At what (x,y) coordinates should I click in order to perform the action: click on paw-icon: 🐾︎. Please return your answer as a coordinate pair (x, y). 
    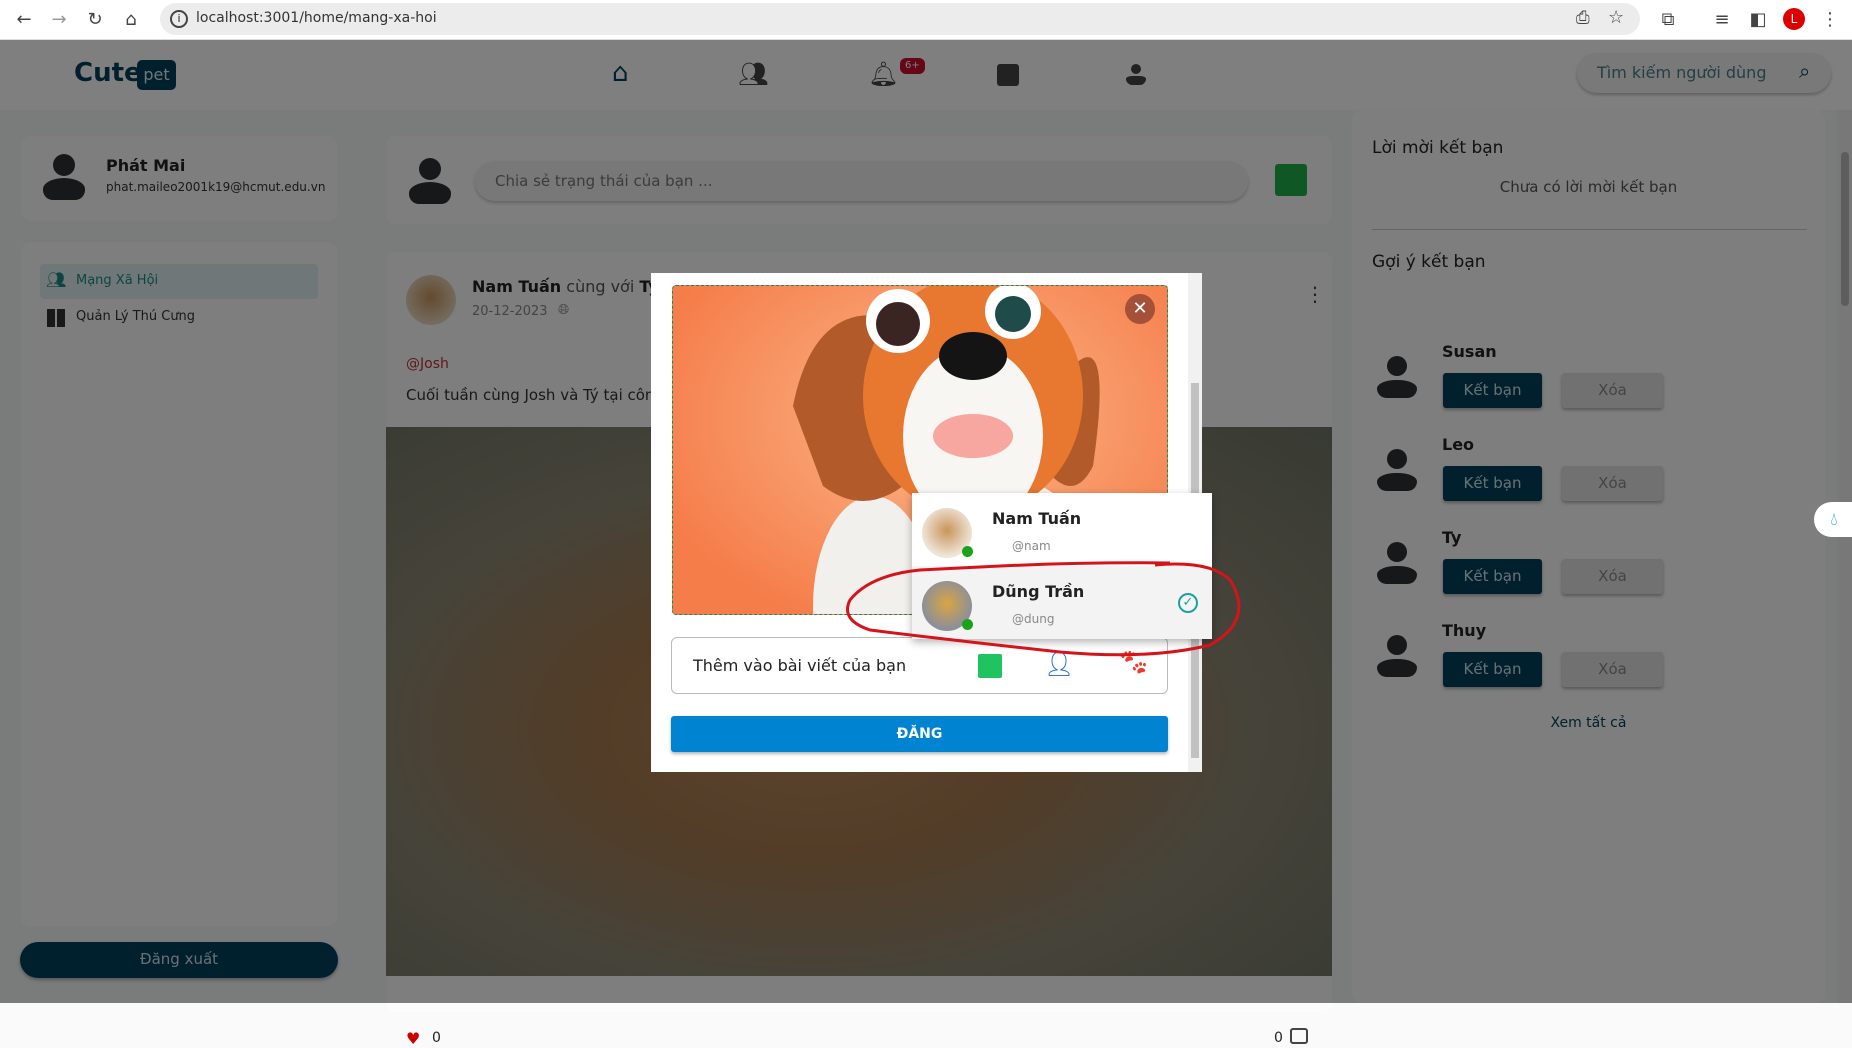
    Looking at the image, I should click on (1133, 663).